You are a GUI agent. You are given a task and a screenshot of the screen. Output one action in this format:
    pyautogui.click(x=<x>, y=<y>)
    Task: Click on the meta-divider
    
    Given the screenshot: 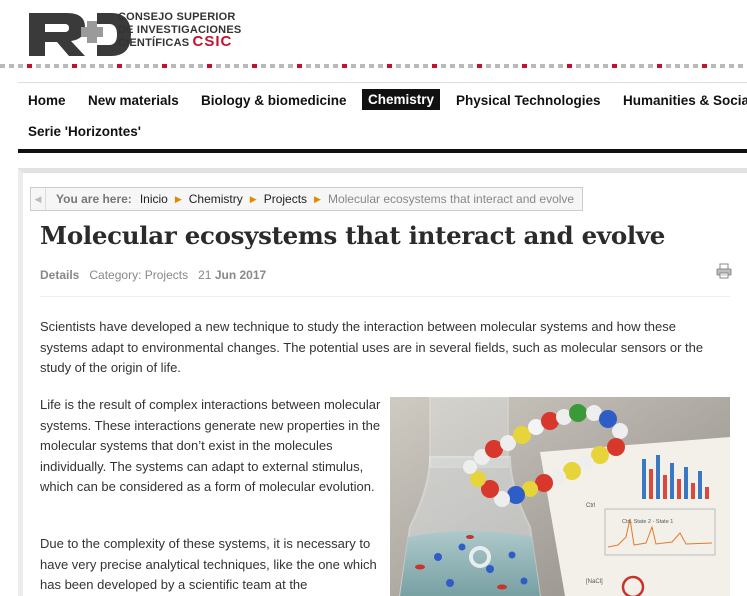 What is the action you would take?
    pyautogui.click(x=385, y=296)
    